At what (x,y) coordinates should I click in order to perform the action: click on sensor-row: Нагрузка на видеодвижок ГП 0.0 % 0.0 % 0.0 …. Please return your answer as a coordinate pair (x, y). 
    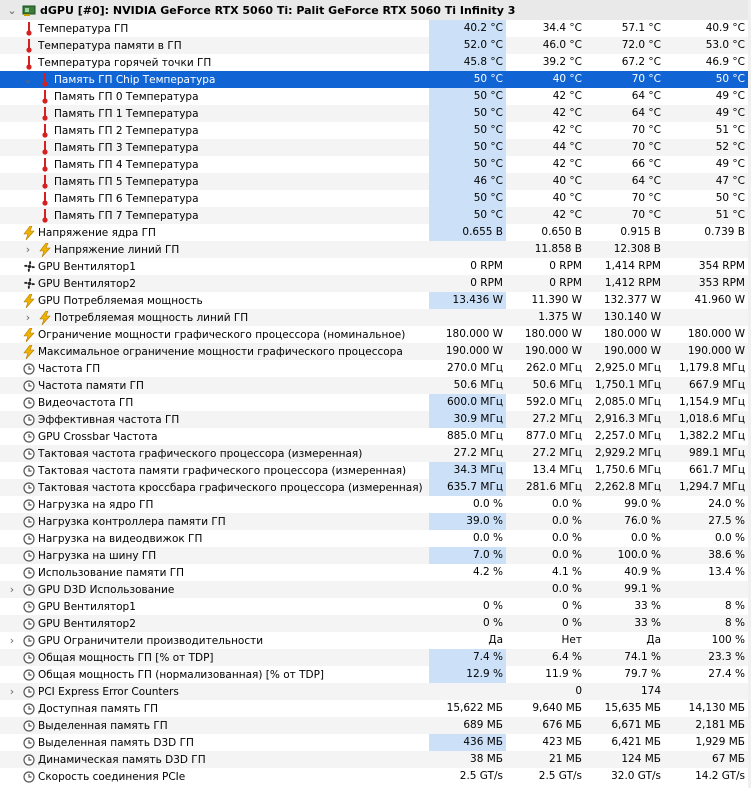
    Looking at the image, I should click on (375, 538).